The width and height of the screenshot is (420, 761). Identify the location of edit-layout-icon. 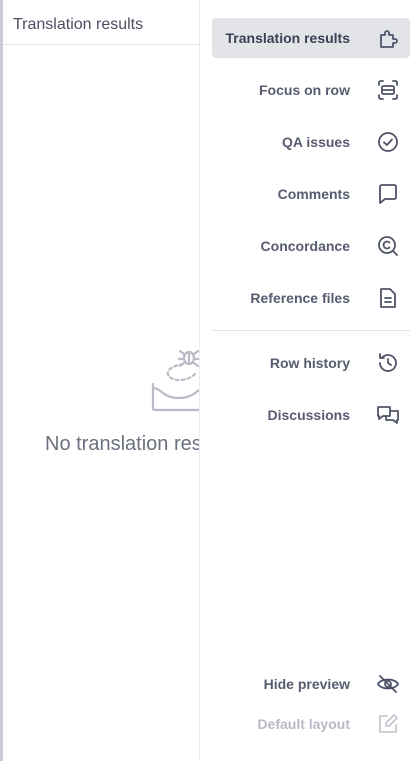
(388, 724).